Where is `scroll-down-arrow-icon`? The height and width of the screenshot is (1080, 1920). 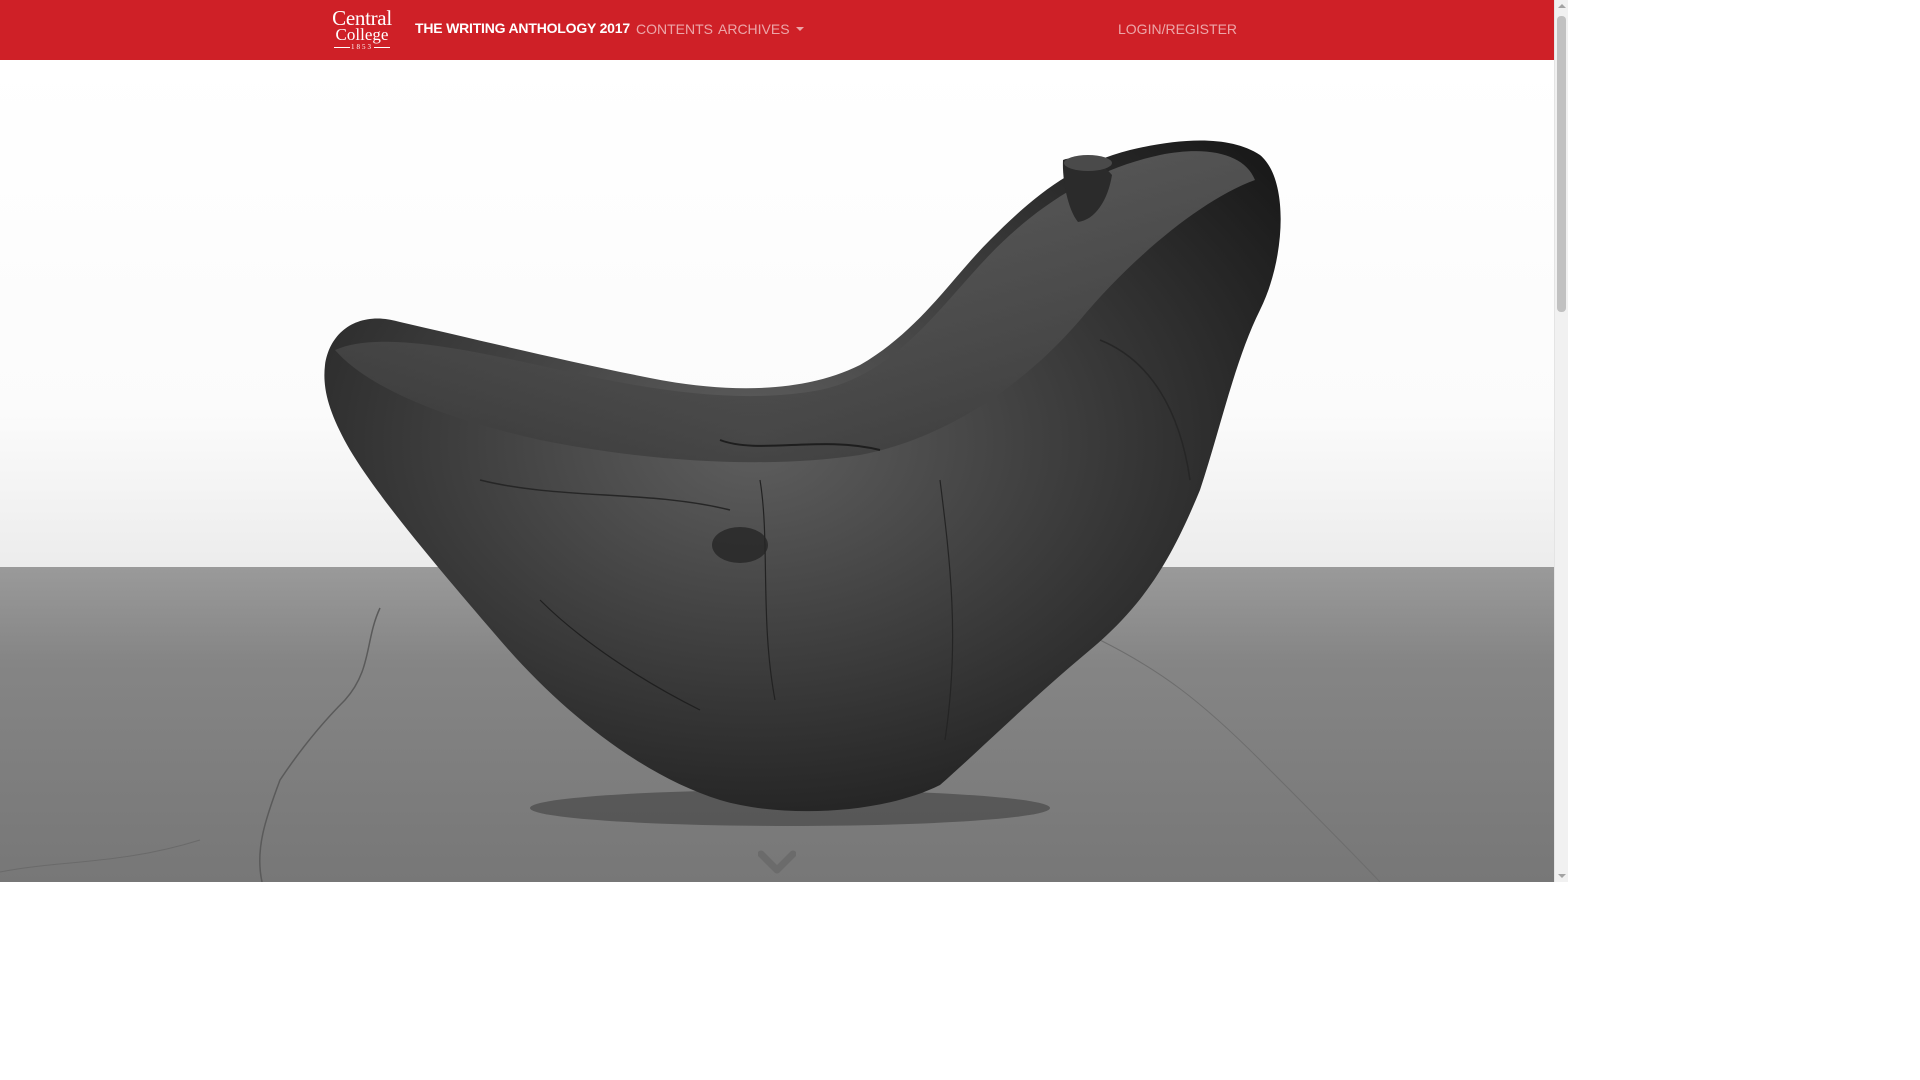
scroll-down-arrow-icon is located at coordinates (1562, 876).